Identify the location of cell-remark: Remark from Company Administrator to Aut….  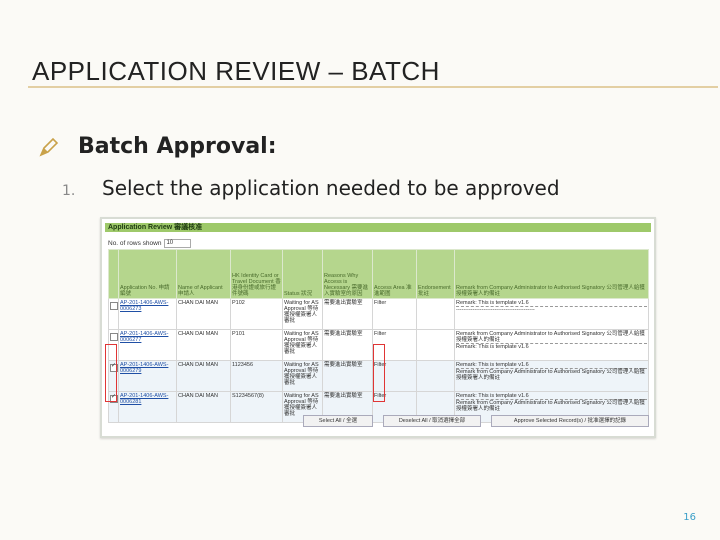
(551, 345).